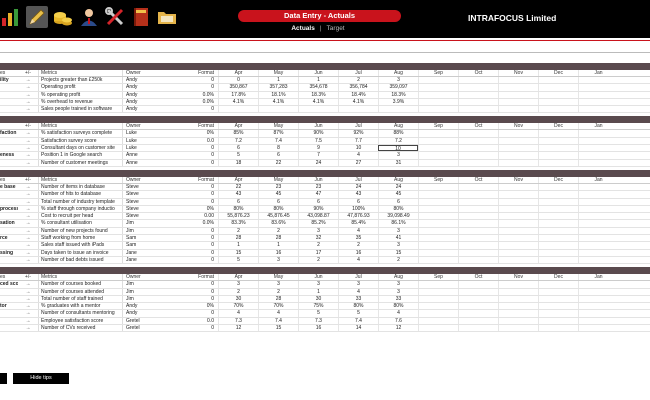 Image resolution: width=650 pixels, height=400 pixels. I want to click on value-cell: 30, so click(318, 299).